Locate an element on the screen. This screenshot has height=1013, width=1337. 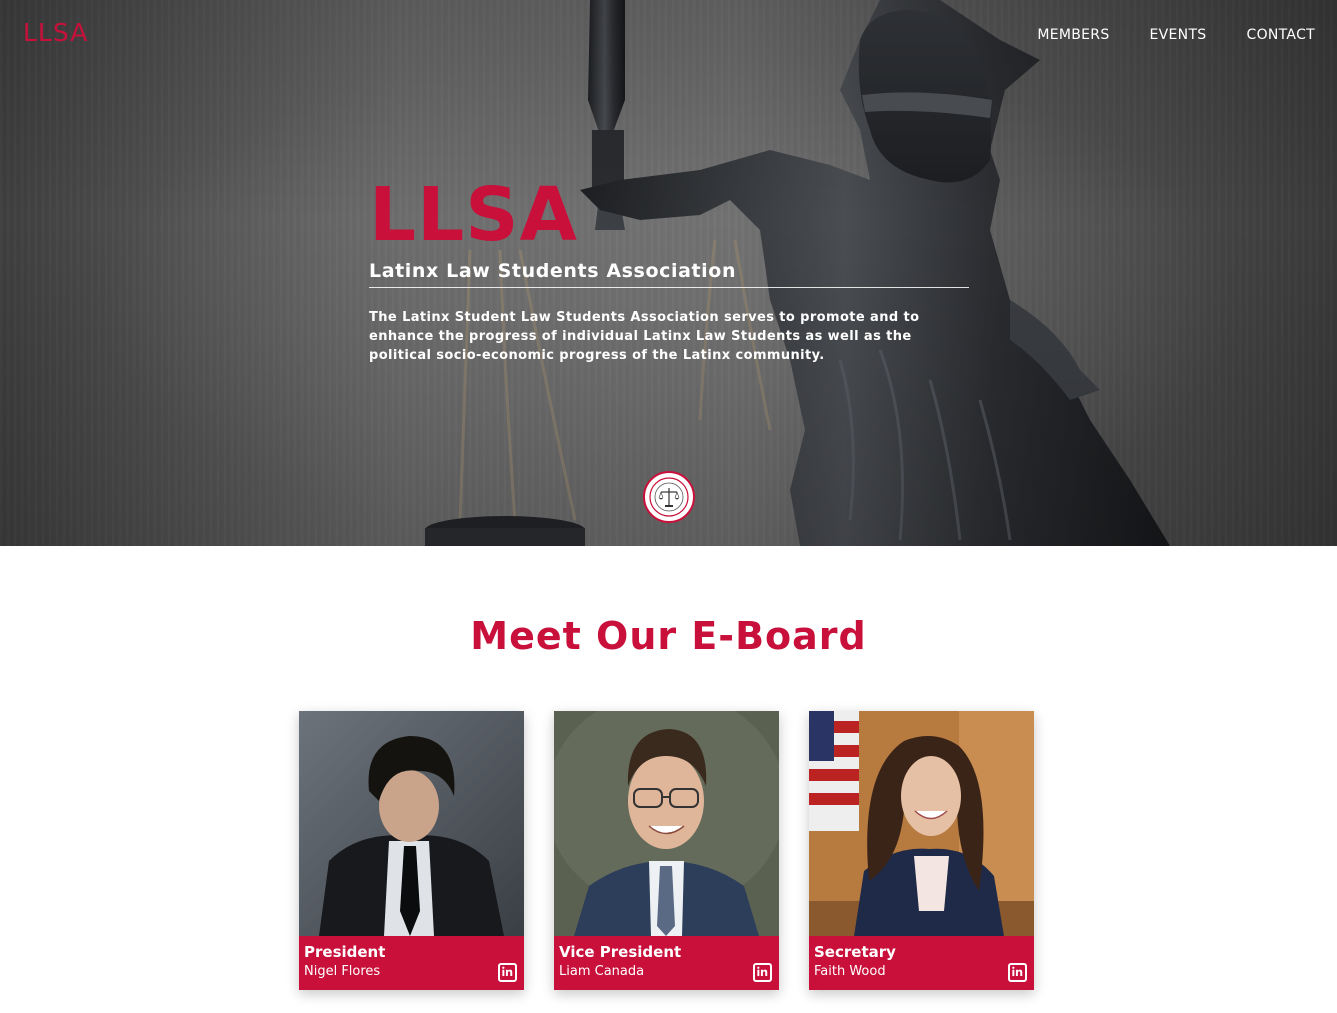
site-logo: LLSA is located at coordinates (55, 32).